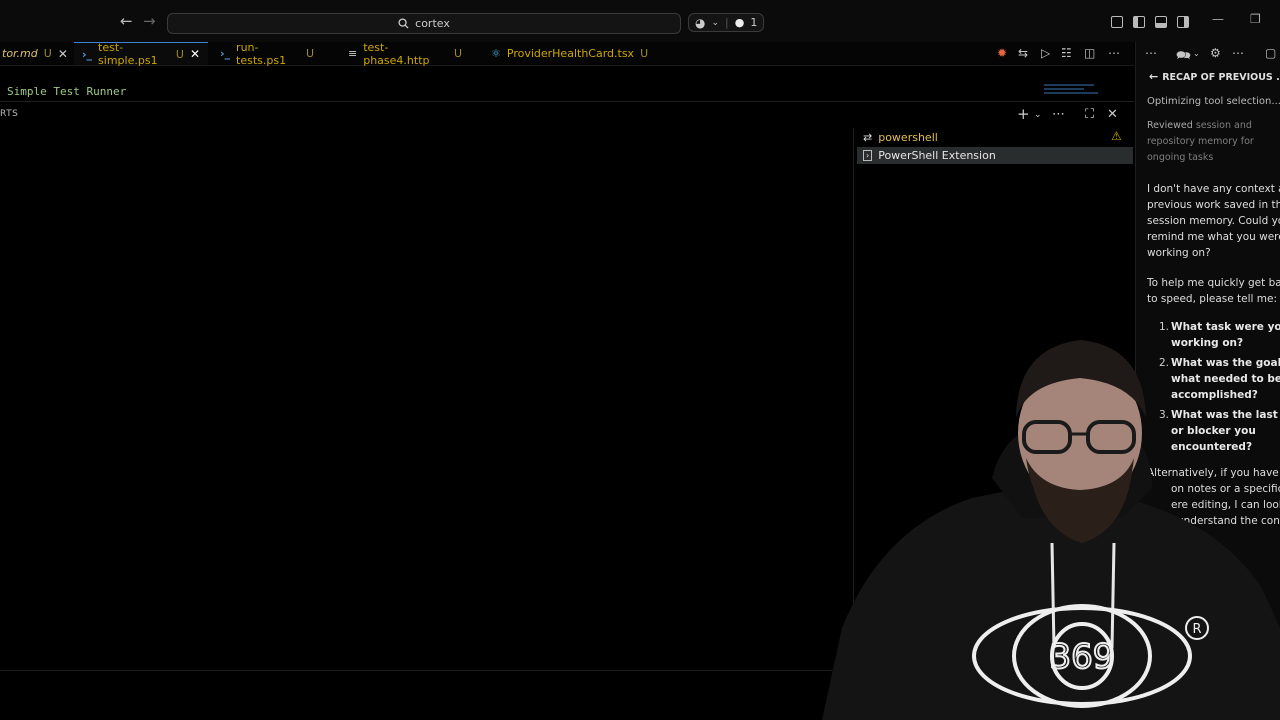  Describe the element at coordinates (995, 137) in the screenshot. I see `terminal-item-powershell: ⇄ powershell` at that location.